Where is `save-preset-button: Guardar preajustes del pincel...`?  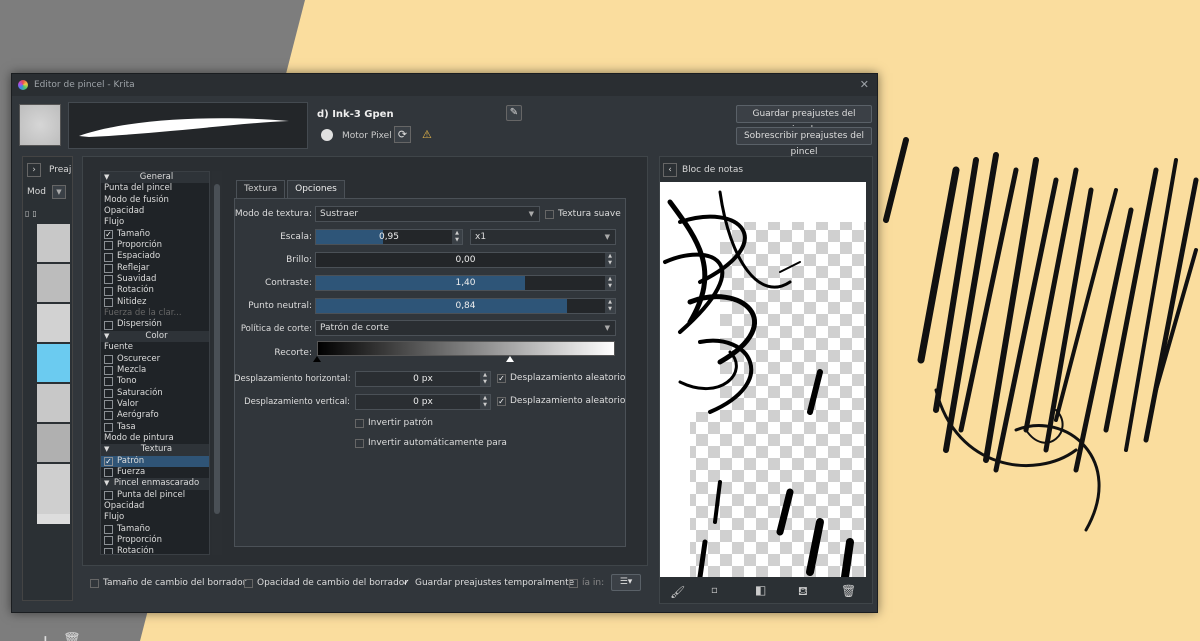
save-preset-button: Guardar preajustes del pincel... is located at coordinates (804, 120).